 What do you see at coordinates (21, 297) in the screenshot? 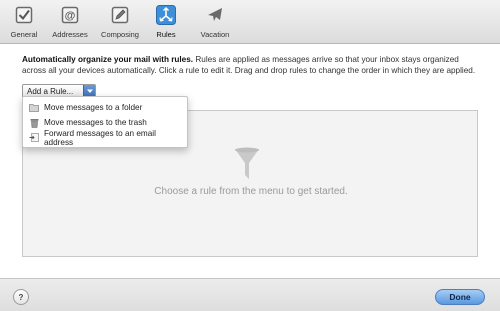
I see `help-button: ?` at bounding box center [21, 297].